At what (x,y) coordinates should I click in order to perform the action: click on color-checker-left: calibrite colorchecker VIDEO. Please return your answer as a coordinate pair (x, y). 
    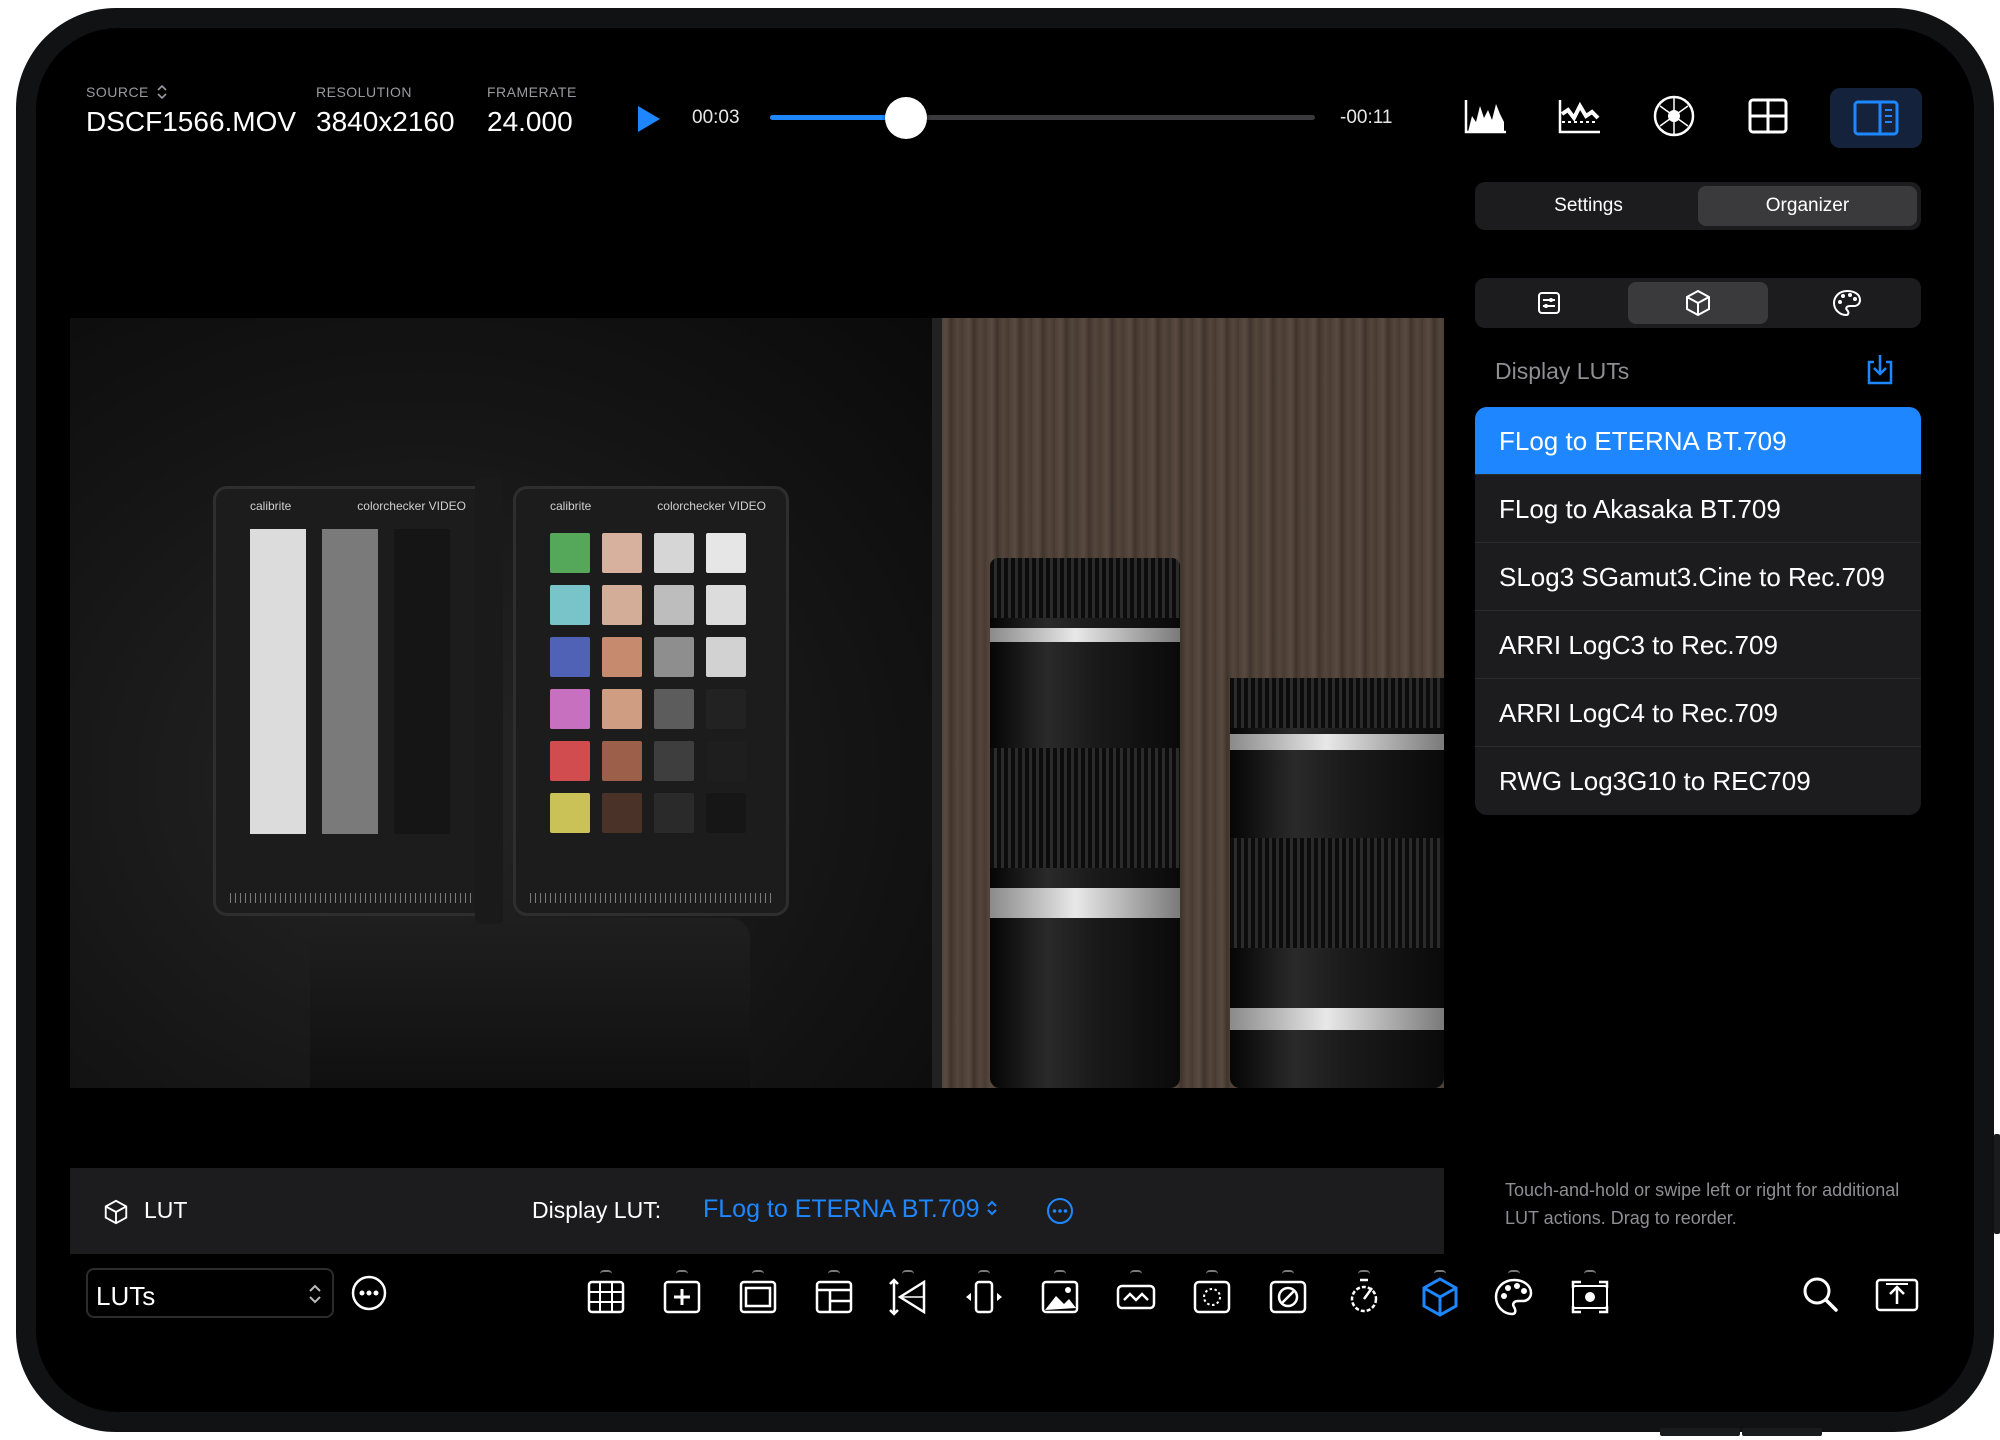
    Looking at the image, I should click on (351, 701).